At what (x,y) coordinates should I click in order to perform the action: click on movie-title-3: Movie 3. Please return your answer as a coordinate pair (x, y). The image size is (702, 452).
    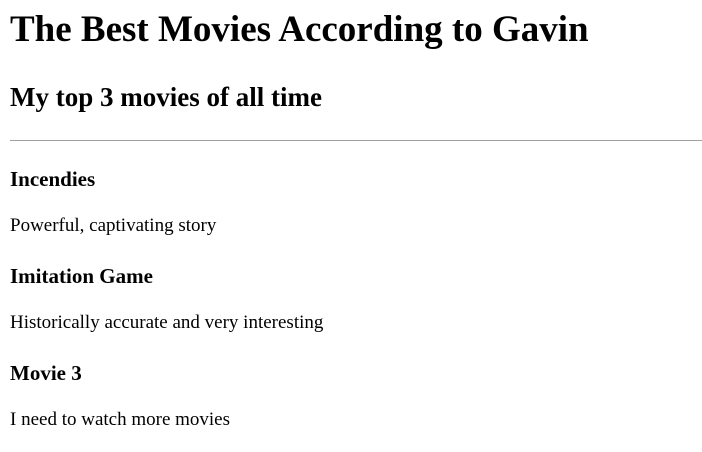
    Looking at the image, I should click on (46, 373).